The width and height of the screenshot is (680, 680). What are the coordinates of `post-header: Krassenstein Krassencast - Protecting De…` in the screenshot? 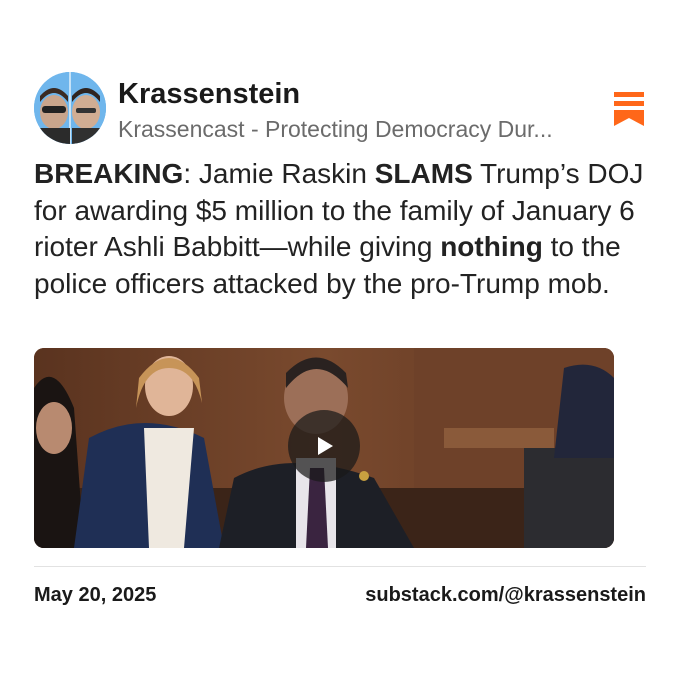 It's located at (340, 109).